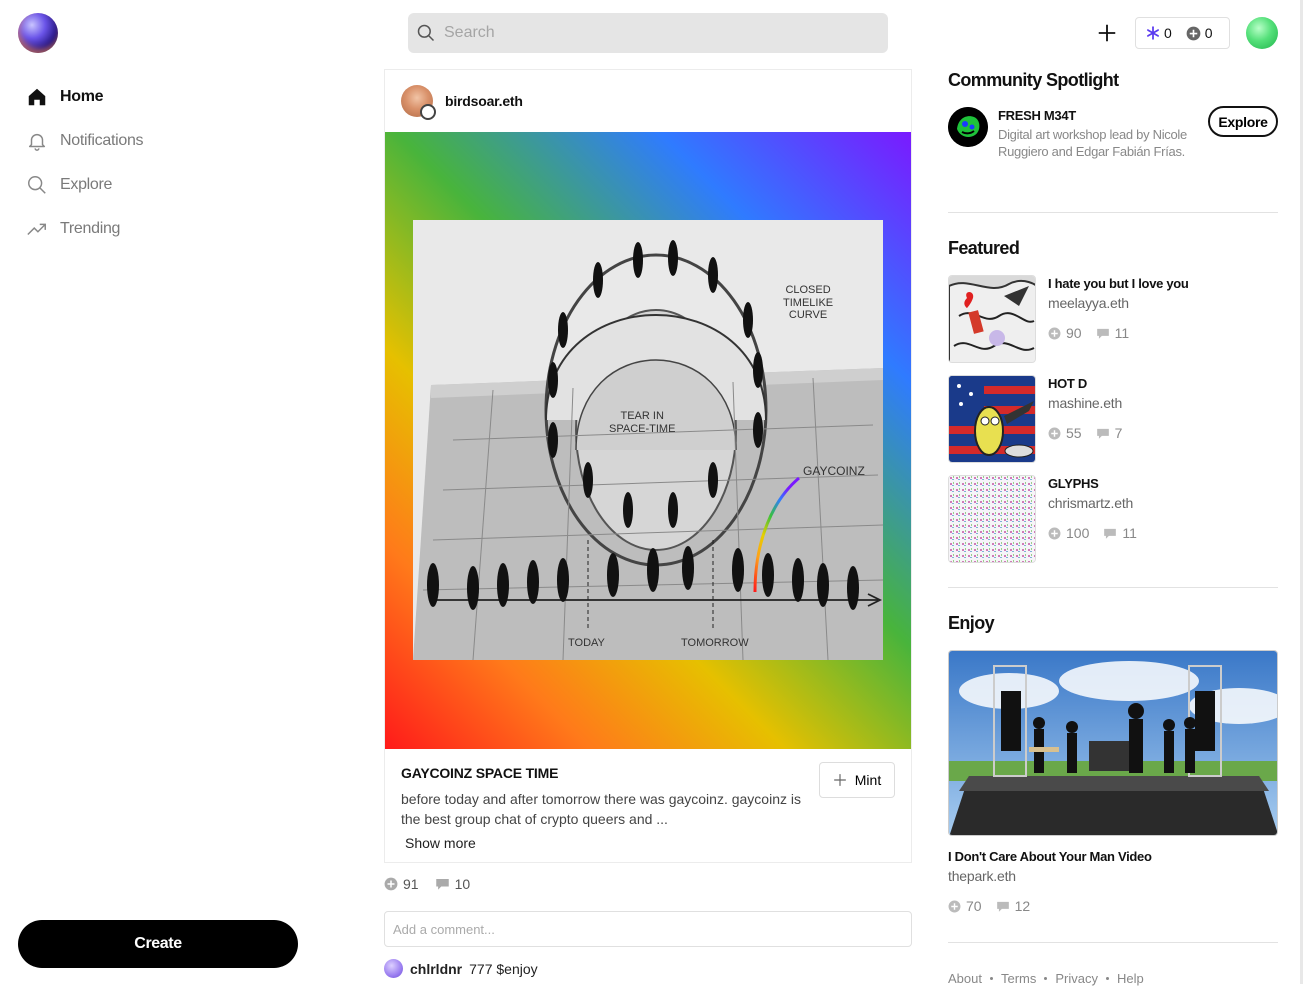 The width and height of the screenshot is (1303, 986). What do you see at coordinates (1168, 33) in the screenshot?
I see `snowflake-count: 0` at bounding box center [1168, 33].